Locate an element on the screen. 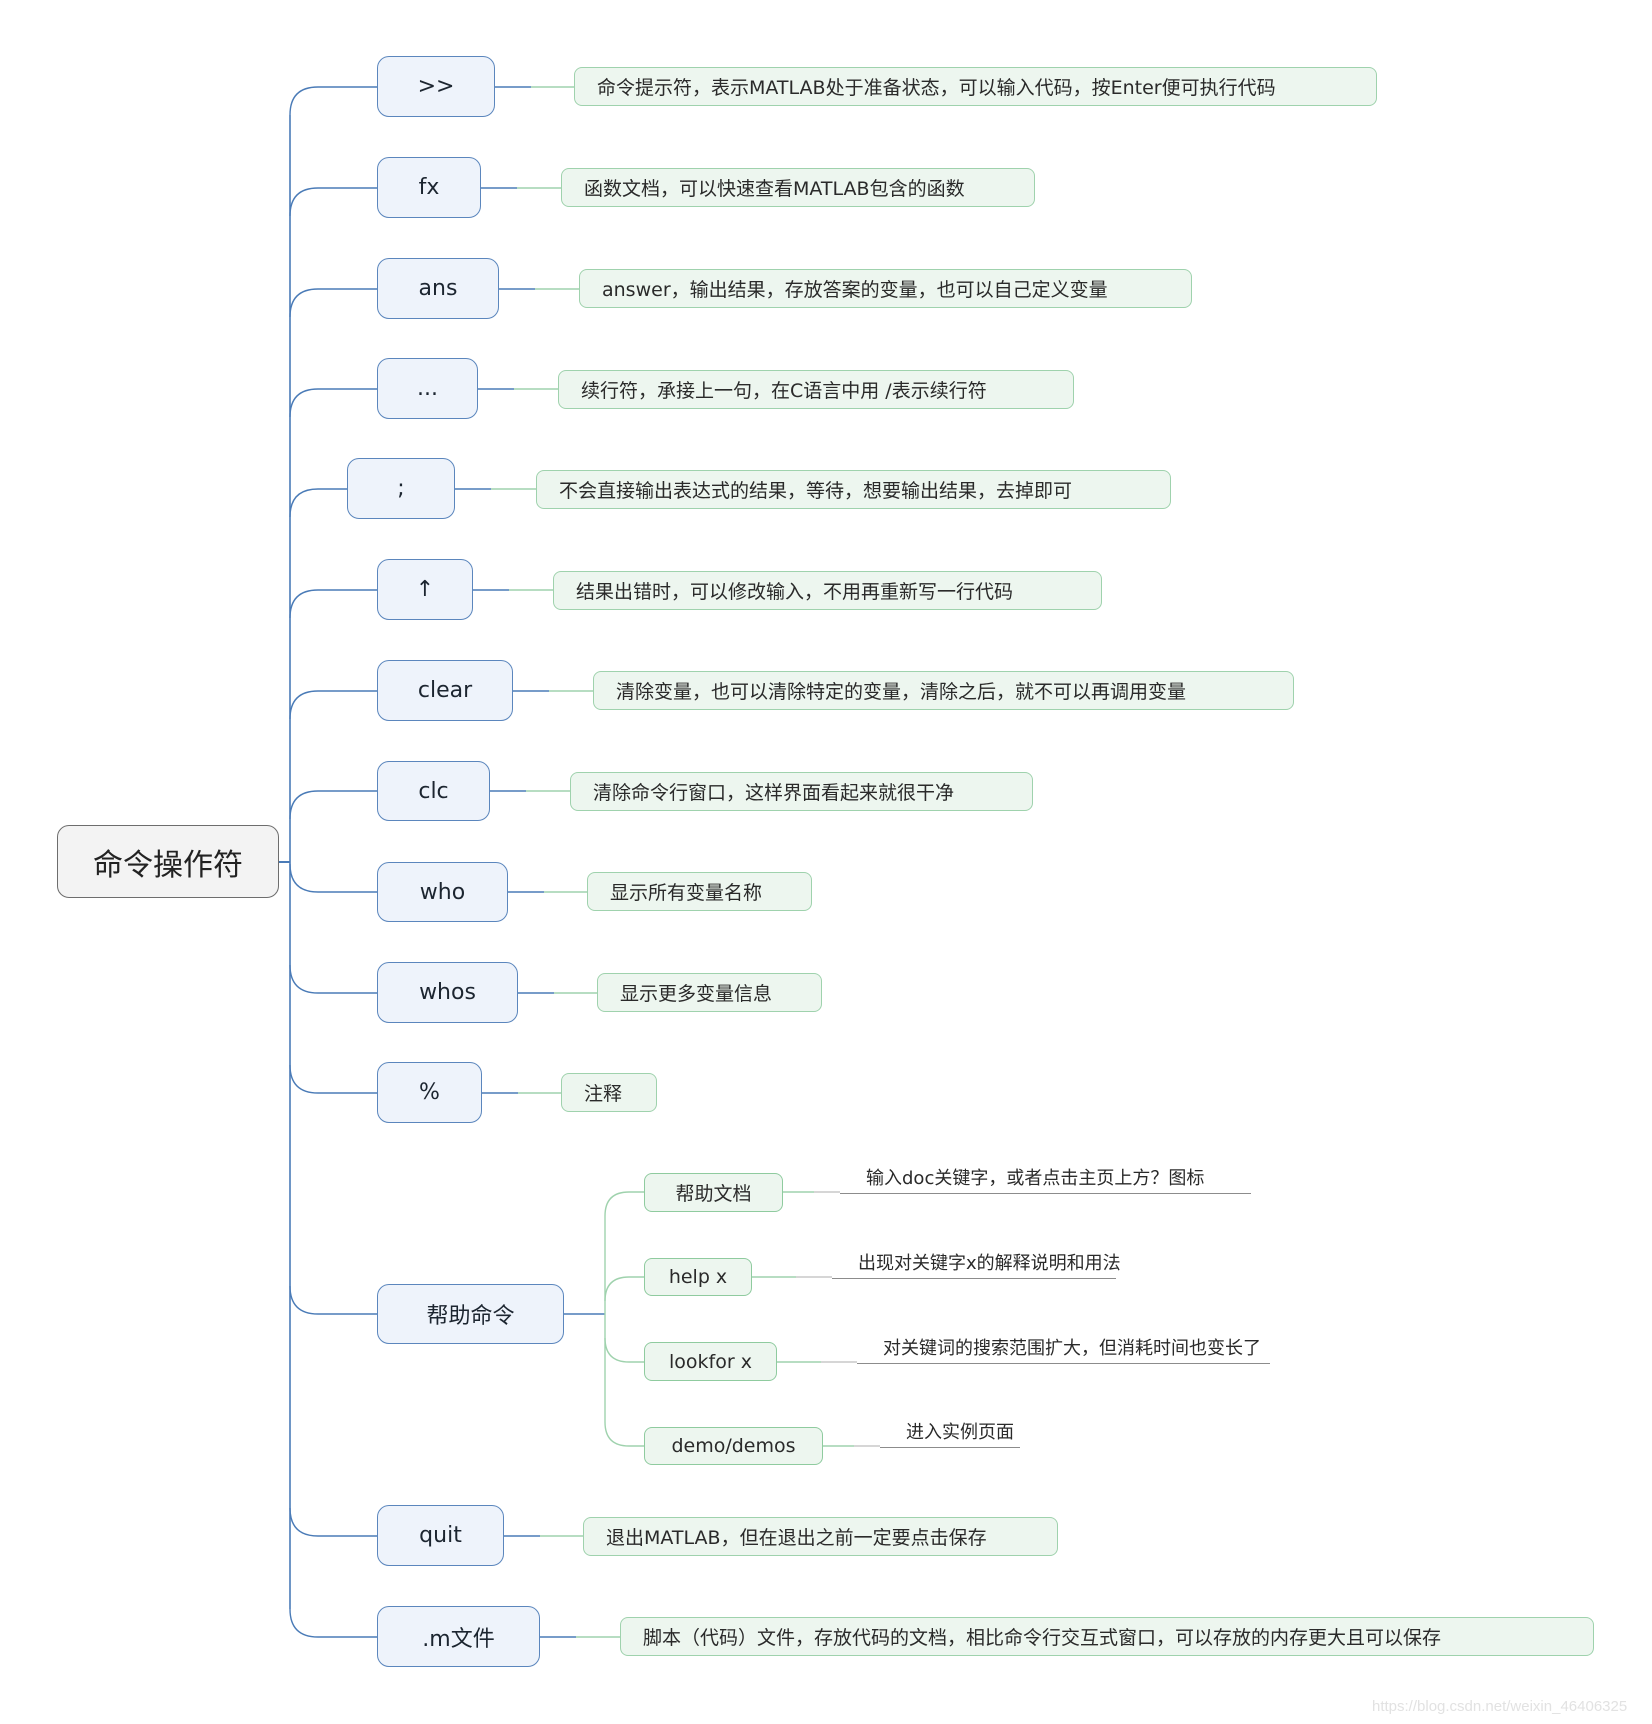  node-who: who is located at coordinates (442, 892).